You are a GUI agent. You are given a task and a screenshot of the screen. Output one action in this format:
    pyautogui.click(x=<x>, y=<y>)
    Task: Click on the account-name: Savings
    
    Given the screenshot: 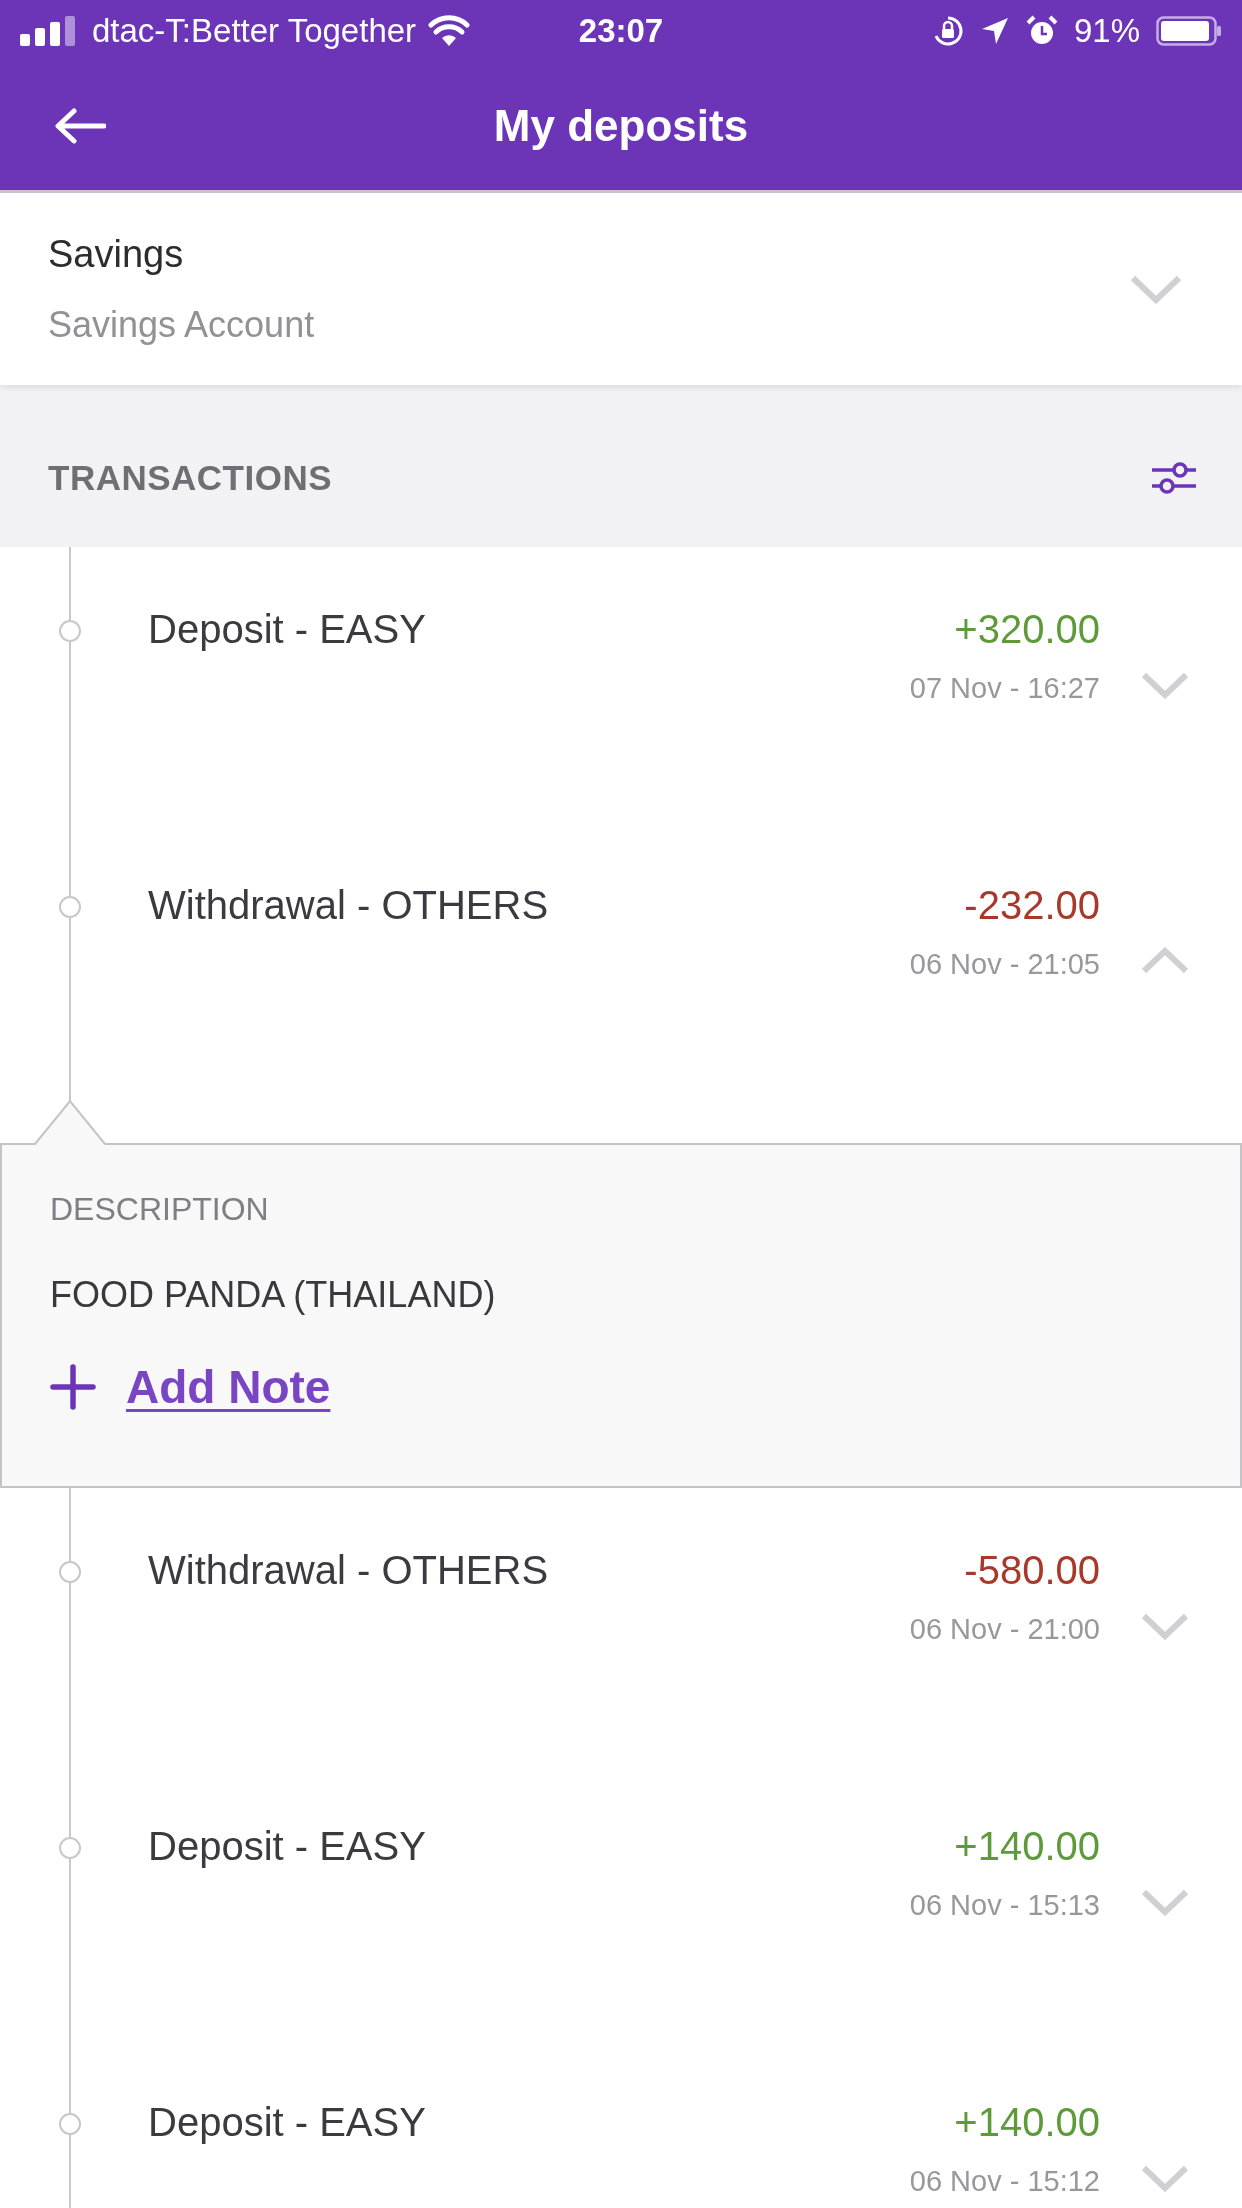 What is the action you would take?
    pyautogui.click(x=116, y=254)
    